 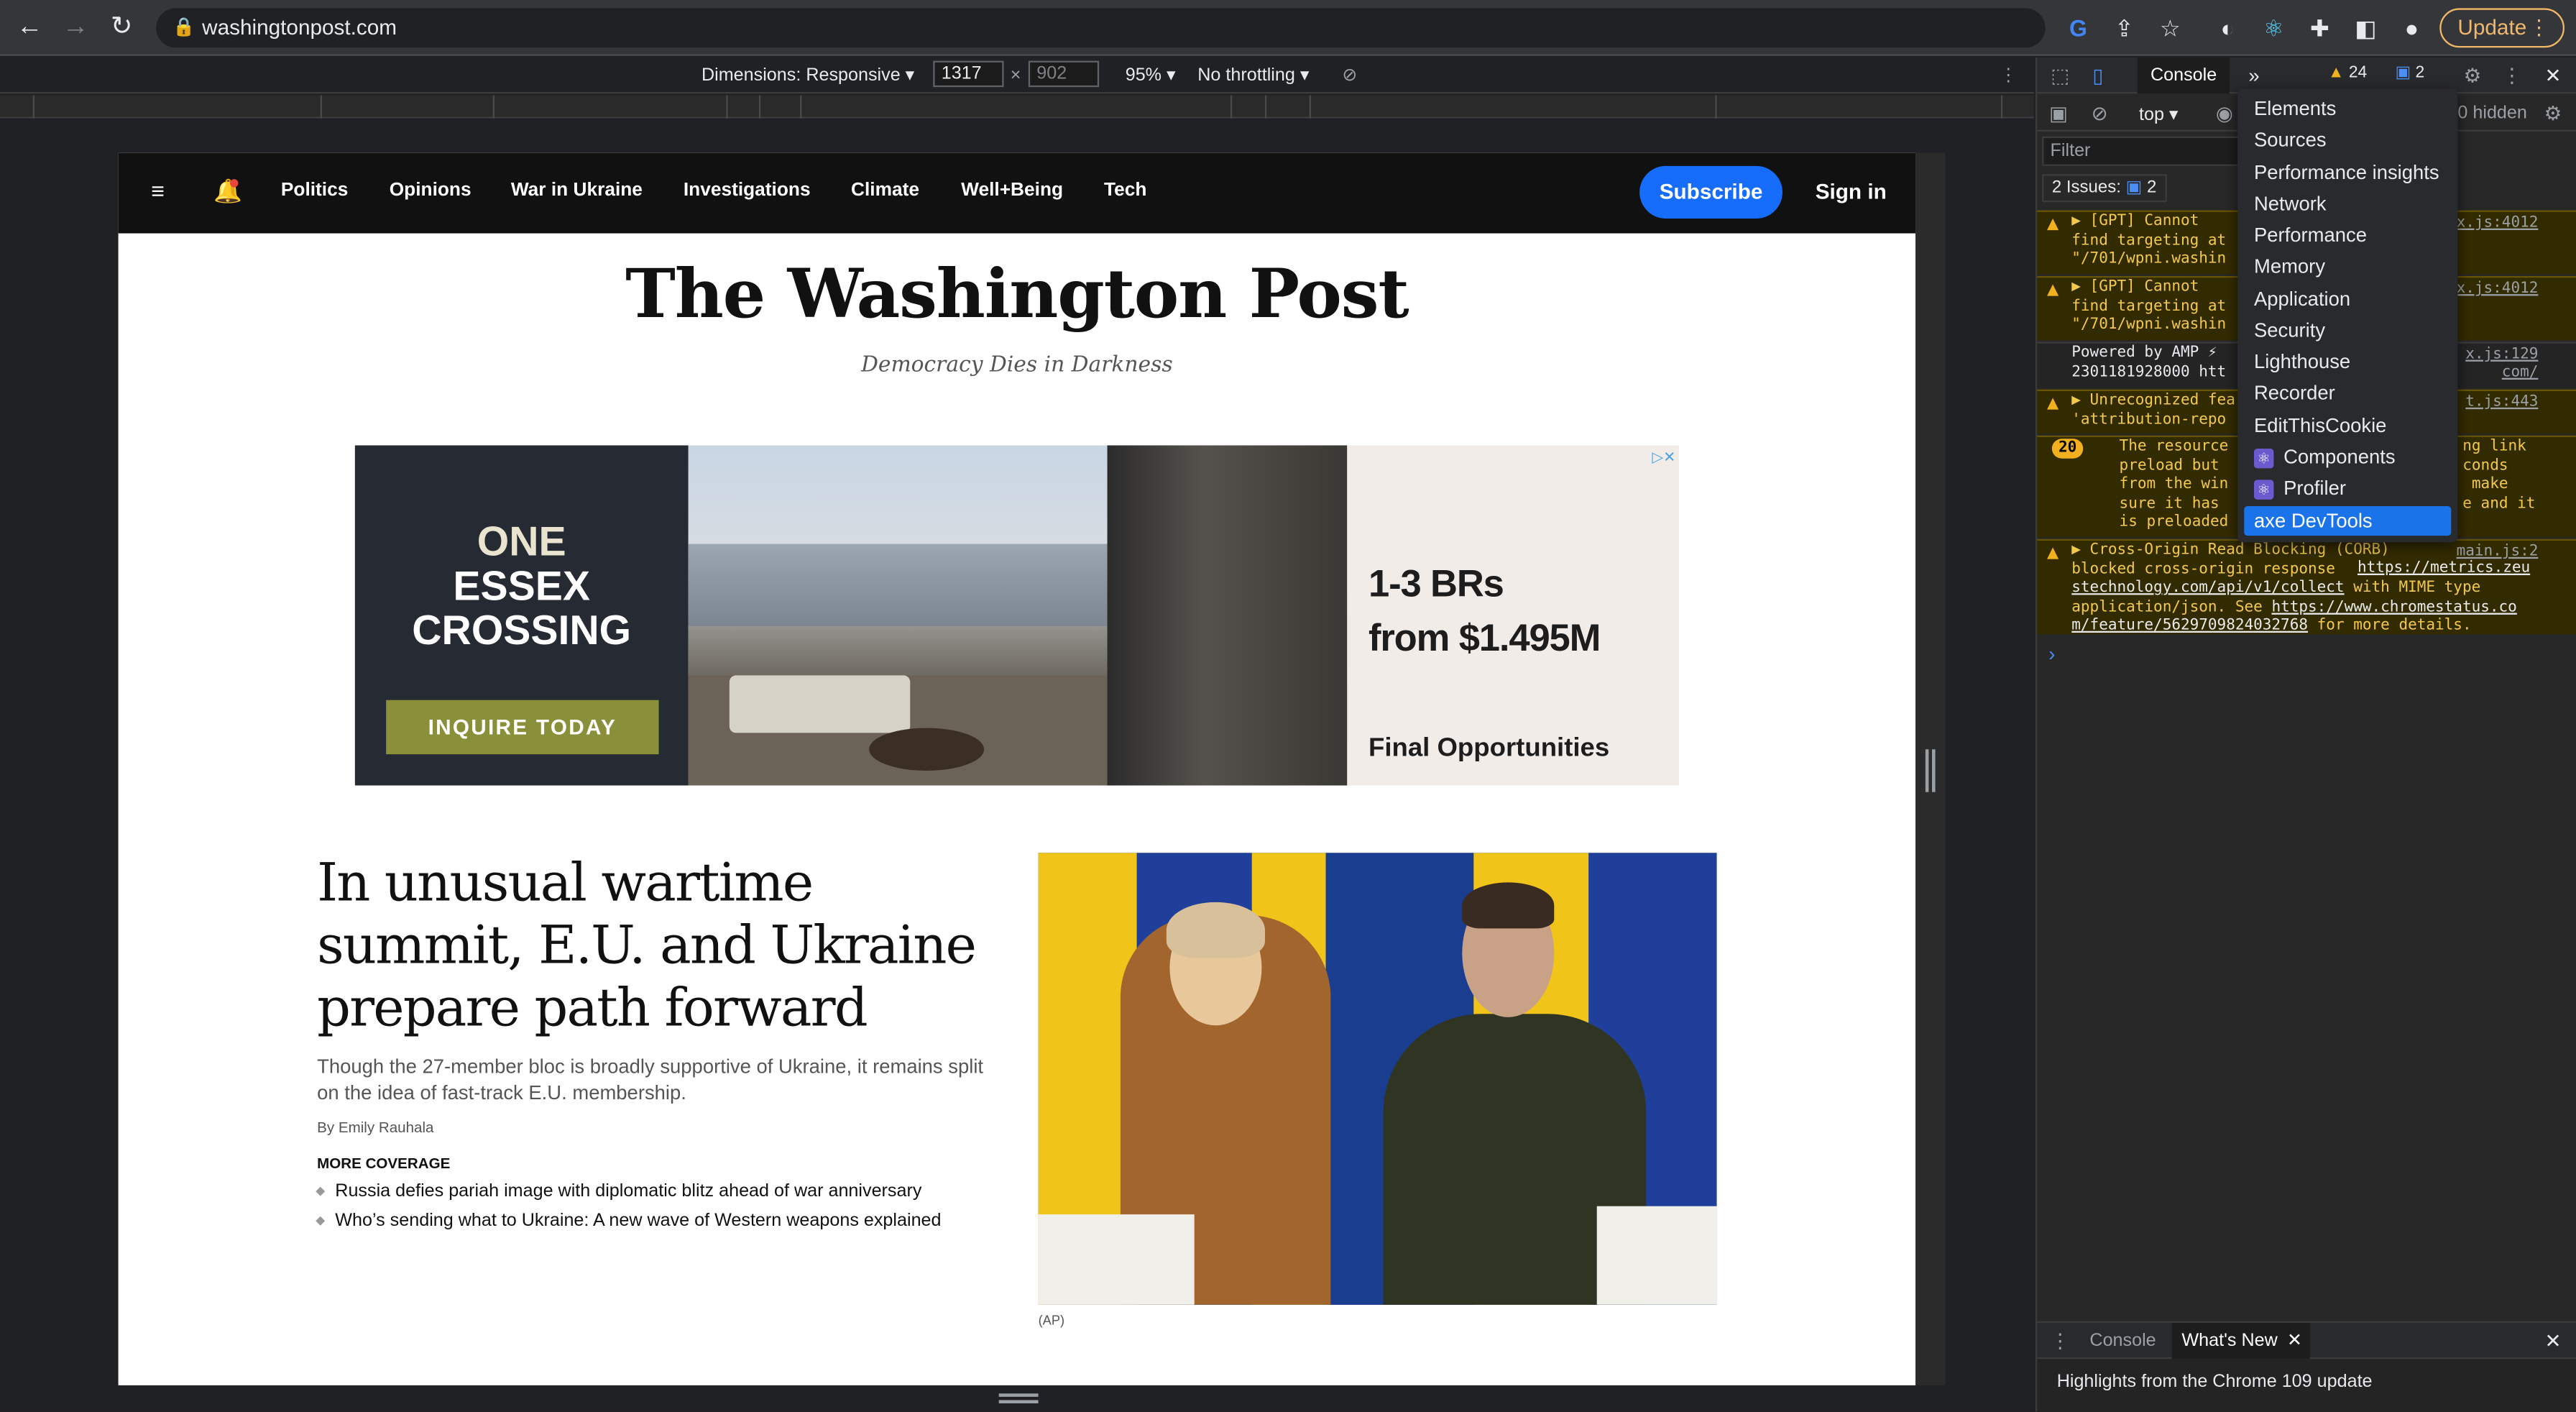 What do you see at coordinates (2347, 361) in the screenshot?
I see `menu-item-lighthouse: Lighthouse` at bounding box center [2347, 361].